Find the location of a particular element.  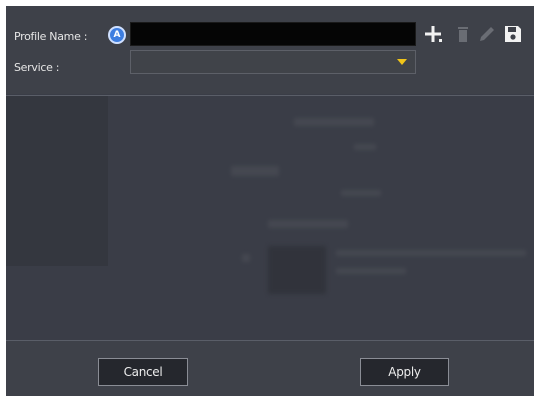

dialog-footer is located at coordinates (270, 368).